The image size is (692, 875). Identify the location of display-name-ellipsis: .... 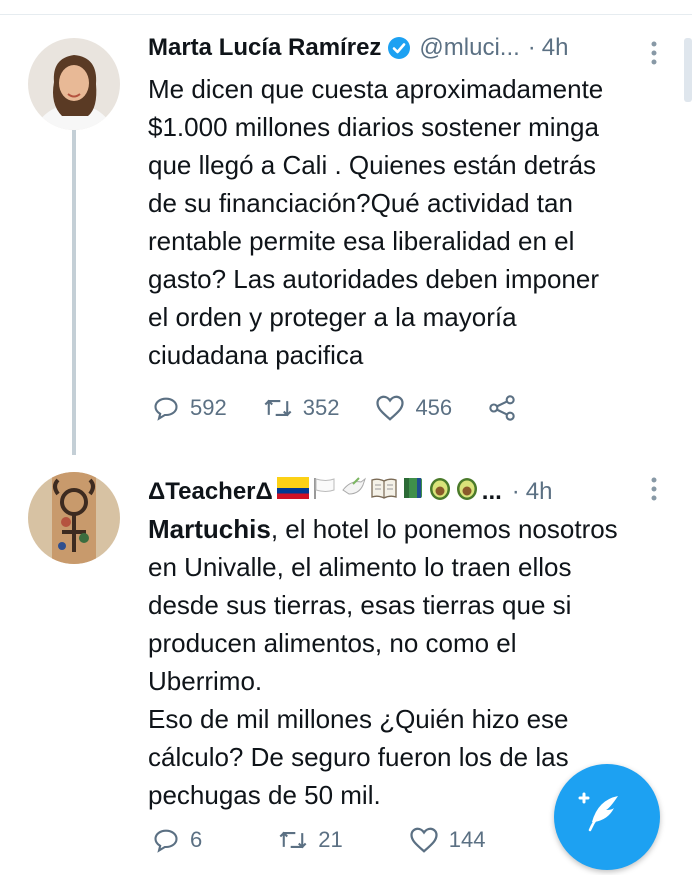
(491, 491).